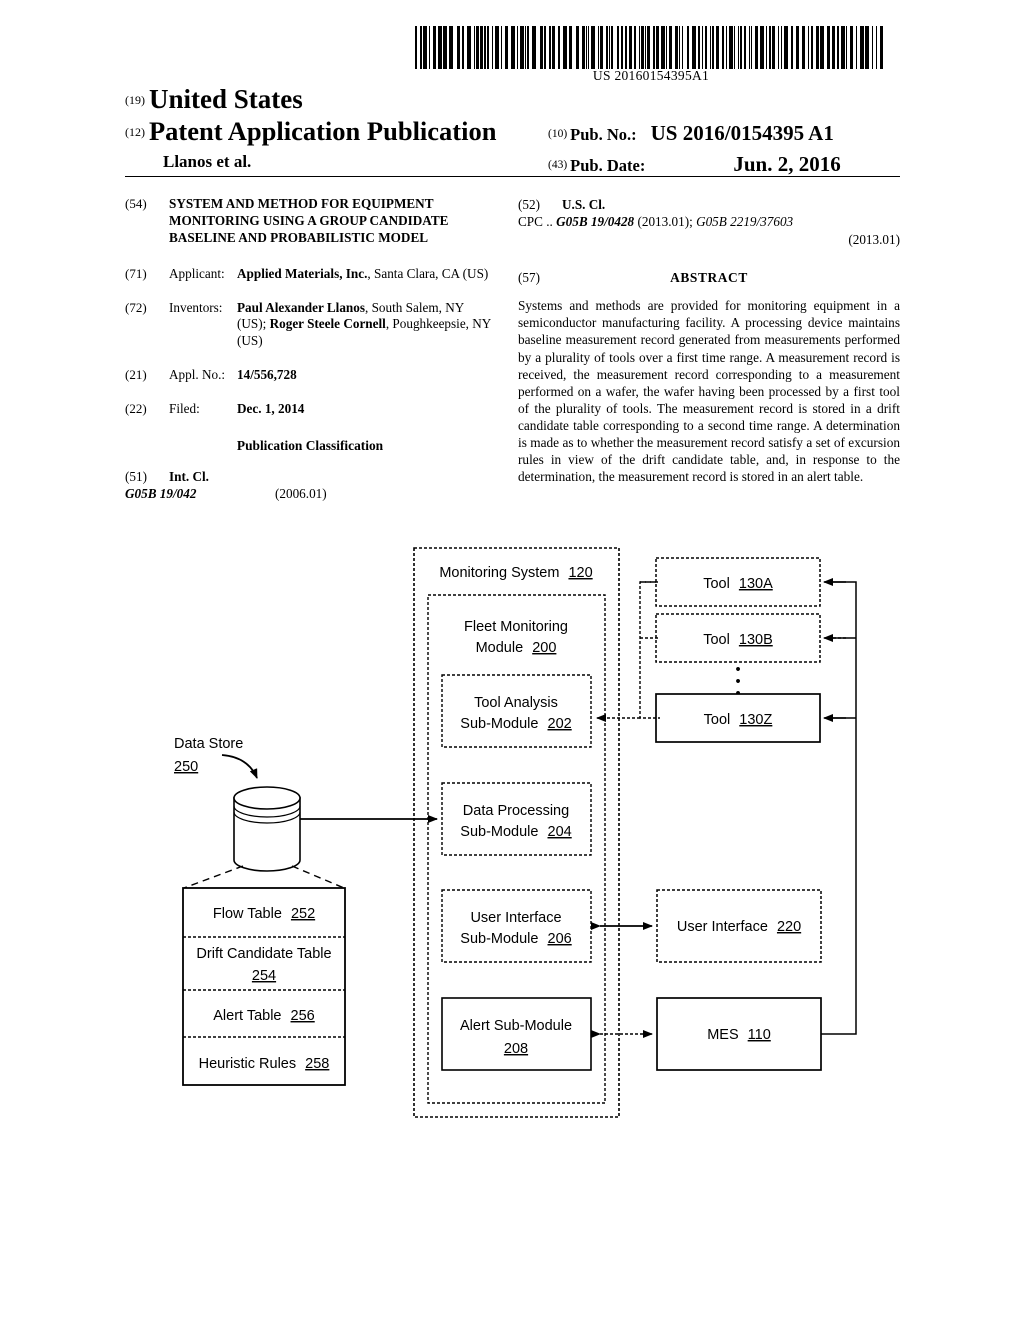 The height and width of the screenshot is (1320, 1024). Describe the element at coordinates (608, 165) in the screenshot. I see `pub-date-label: Pub. Date:` at that location.